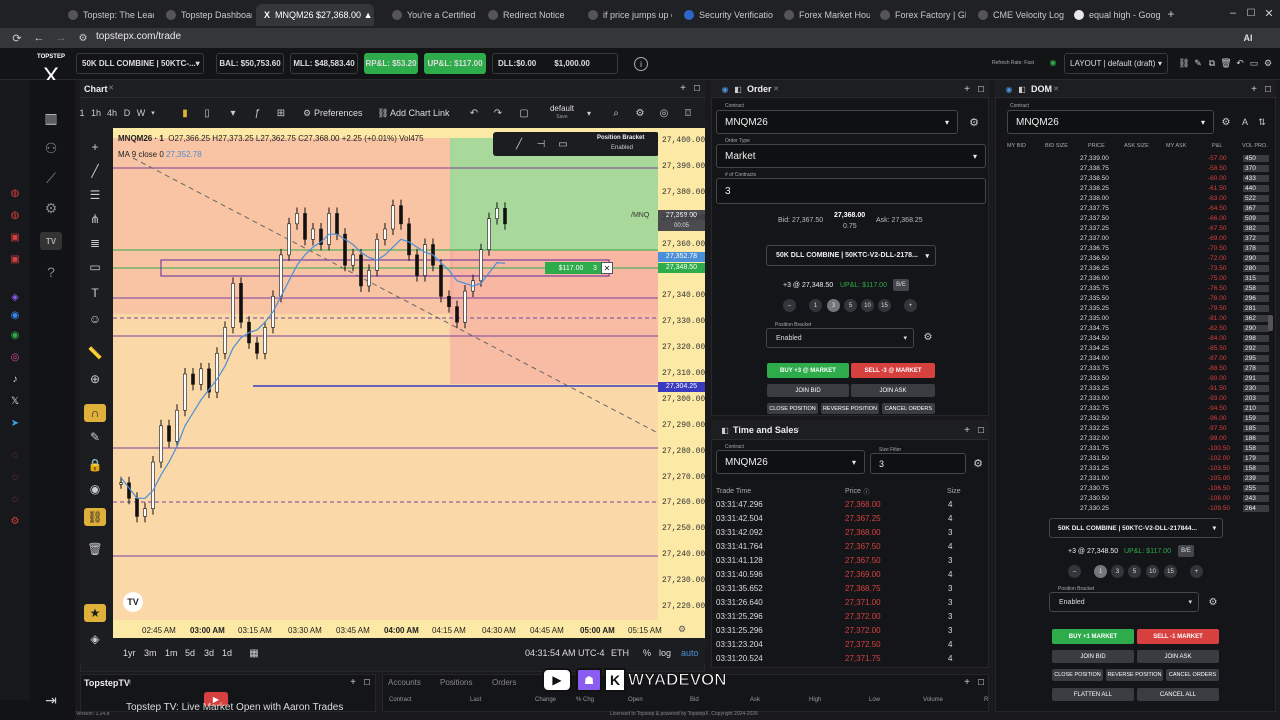 The height and width of the screenshot is (720, 1280). What do you see at coordinates (456, 682) in the screenshot?
I see `tab-positions: Positions` at bounding box center [456, 682].